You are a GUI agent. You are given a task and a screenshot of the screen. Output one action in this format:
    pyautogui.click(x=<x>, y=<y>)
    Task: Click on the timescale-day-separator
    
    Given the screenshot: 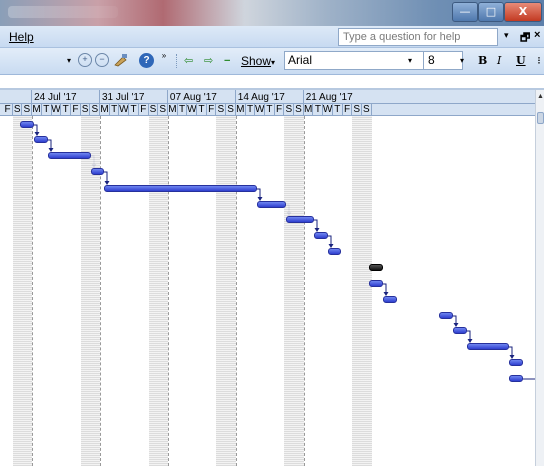 What is the action you would take?
    pyautogui.click(x=371, y=109)
    